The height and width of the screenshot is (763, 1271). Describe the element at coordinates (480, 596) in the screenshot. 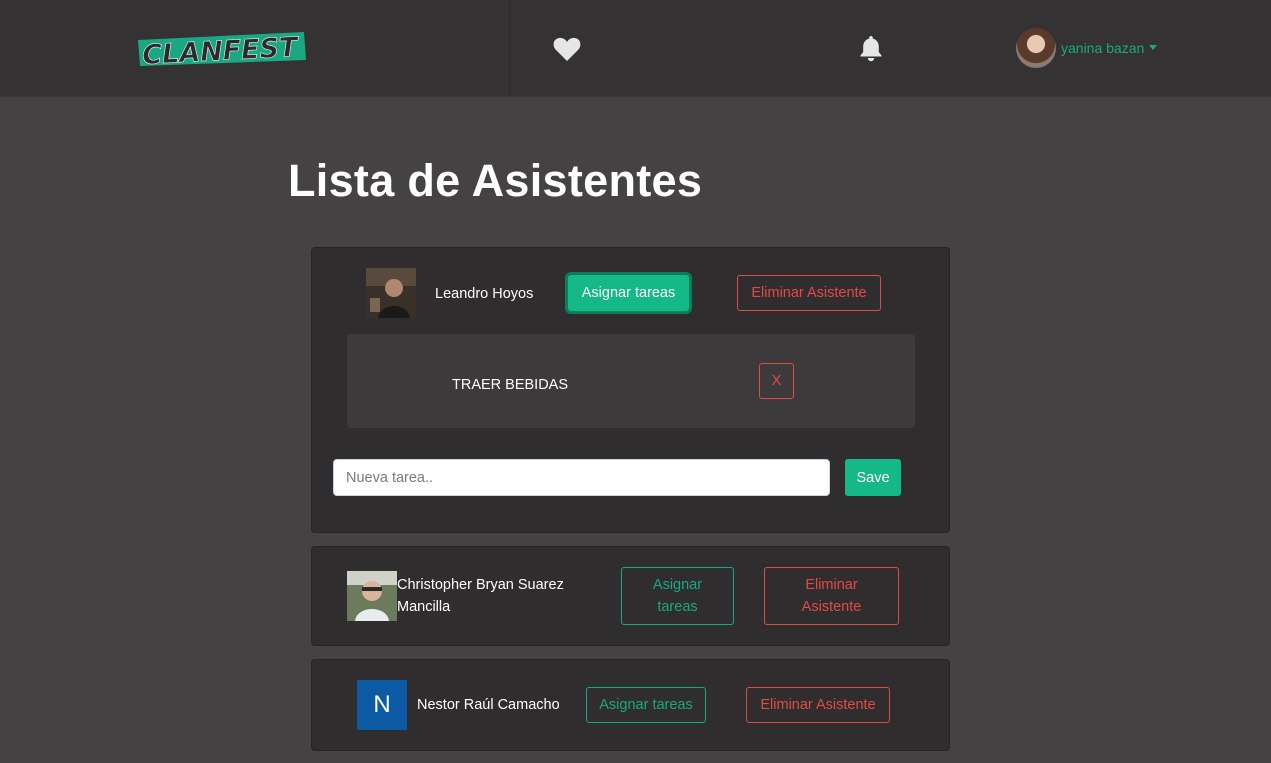

I see `attendee-name: Christopher Bryan Suarez Mancilla` at that location.